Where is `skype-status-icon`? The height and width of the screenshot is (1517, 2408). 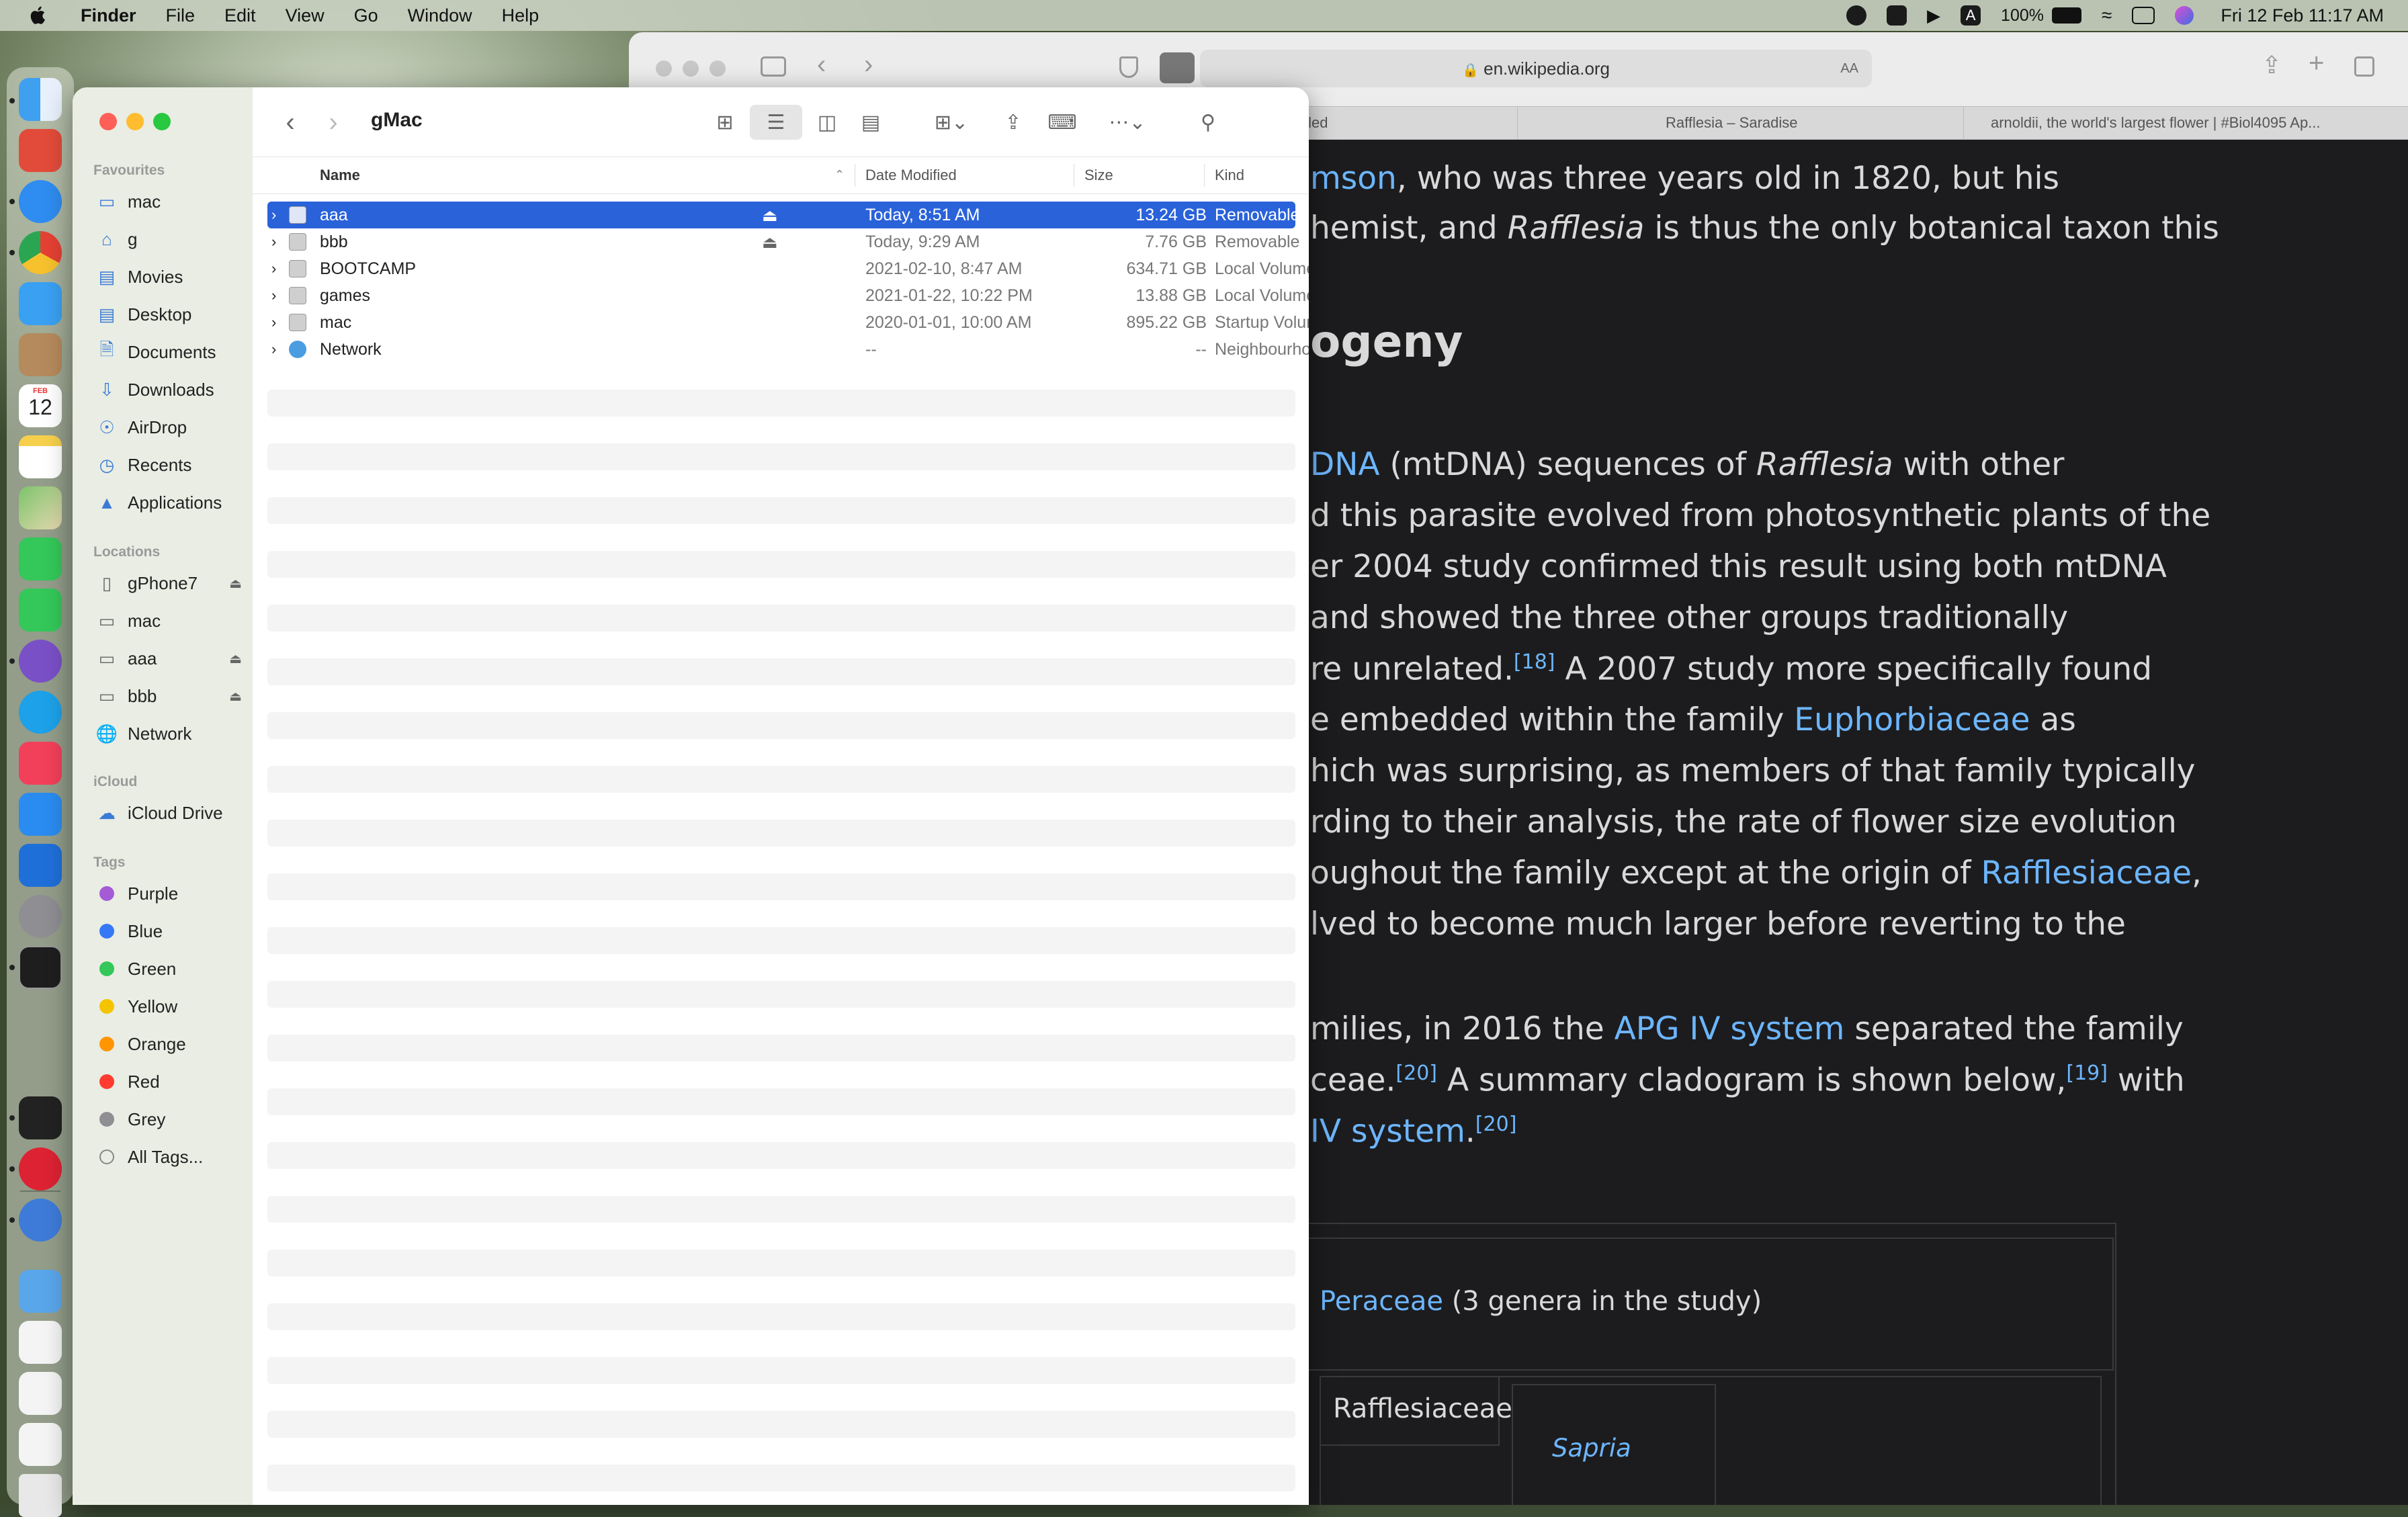 skype-status-icon is located at coordinates (1856, 15).